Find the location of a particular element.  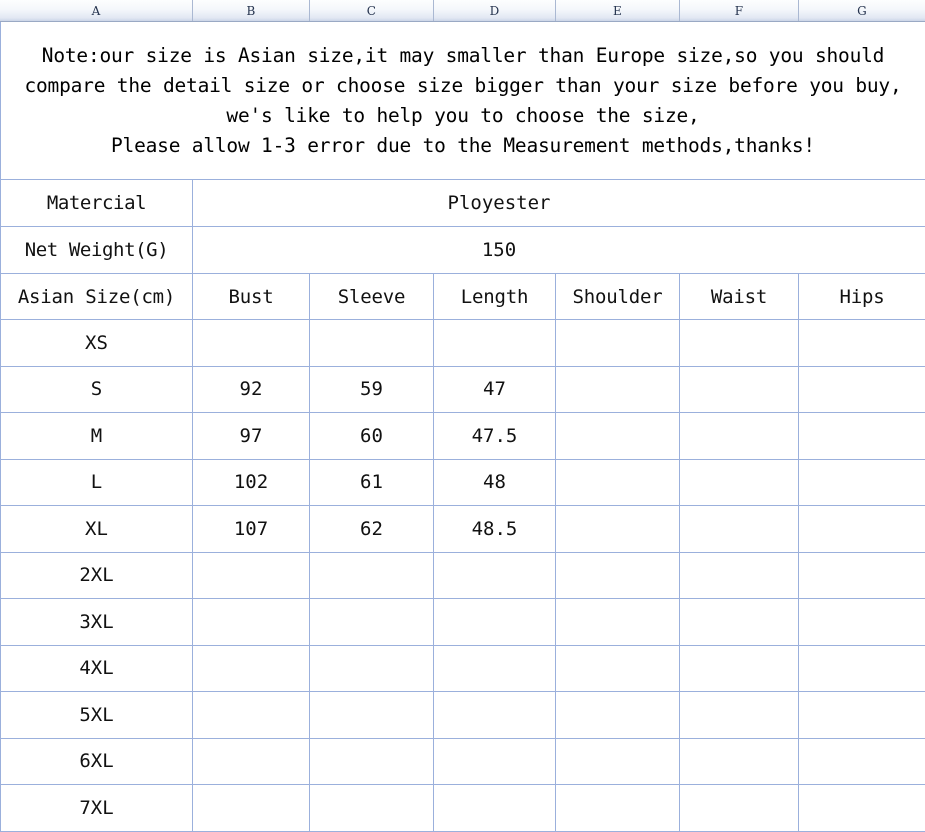

column-title-asian-size-cm: Asian Size(cm) is located at coordinates (96, 297).